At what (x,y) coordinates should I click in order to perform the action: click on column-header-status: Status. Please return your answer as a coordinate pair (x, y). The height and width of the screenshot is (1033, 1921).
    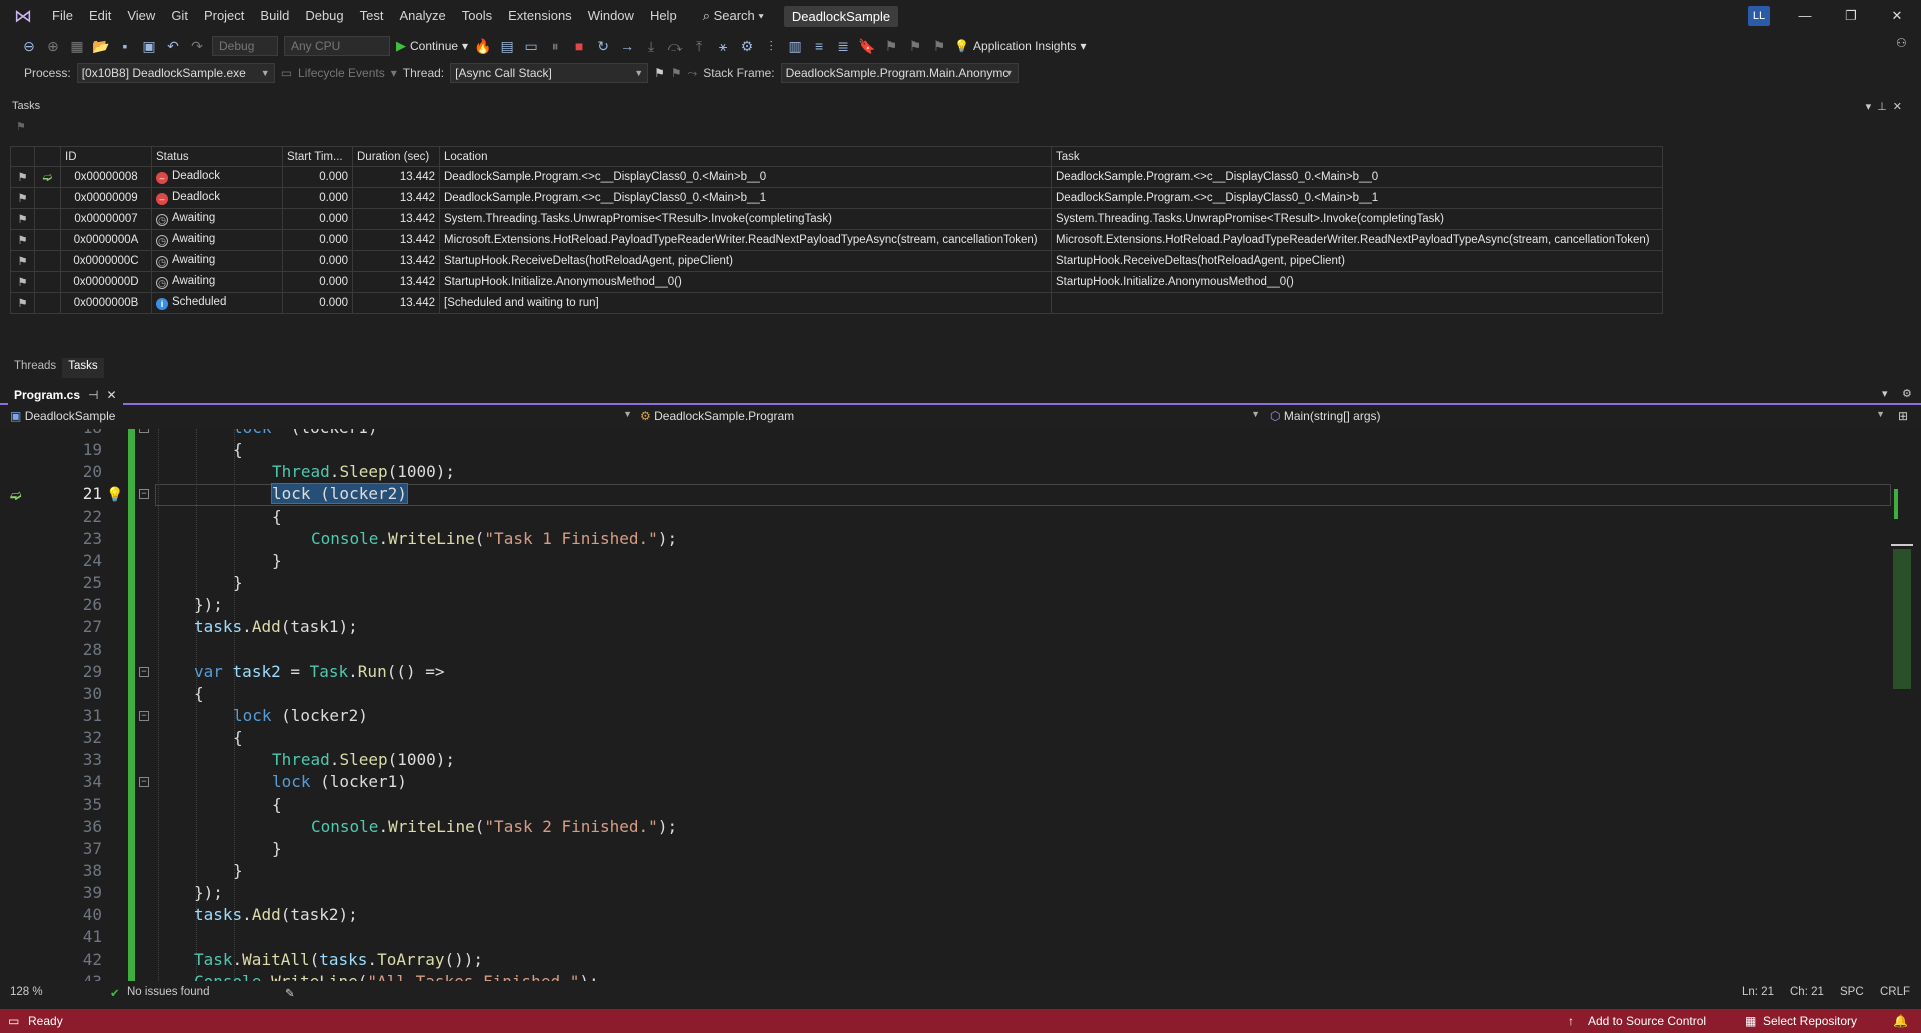
    Looking at the image, I should click on (217, 156).